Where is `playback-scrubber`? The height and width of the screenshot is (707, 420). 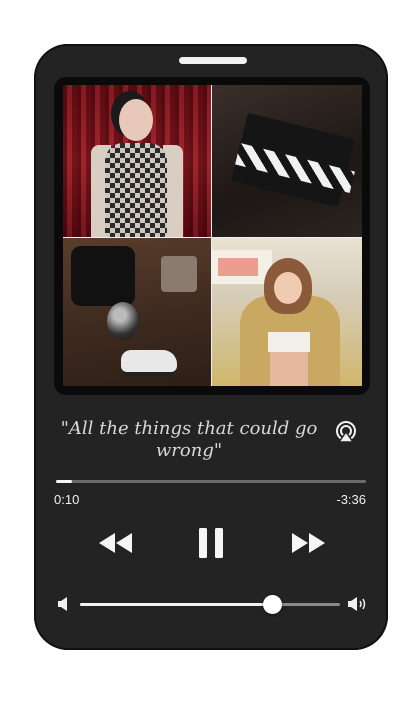 playback-scrubber is located at coordinates (211, 481).